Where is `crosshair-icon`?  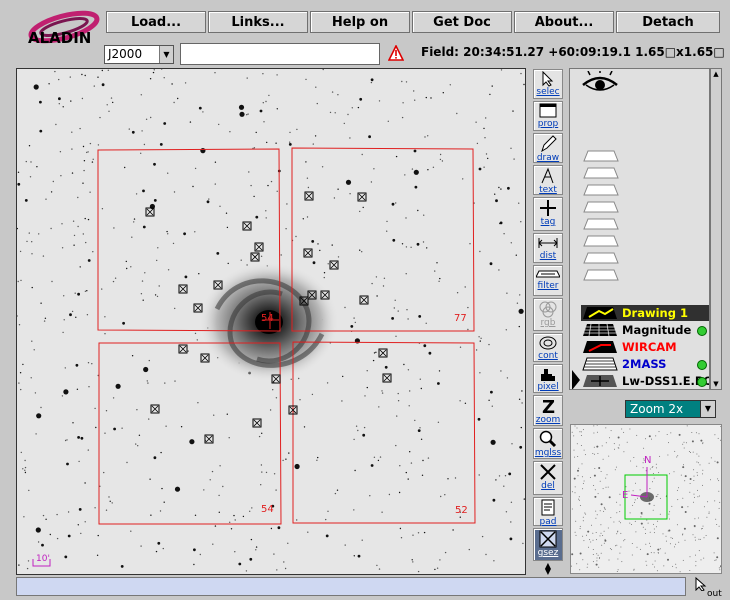
crosshair-icon is located at coordinates (548, 208).